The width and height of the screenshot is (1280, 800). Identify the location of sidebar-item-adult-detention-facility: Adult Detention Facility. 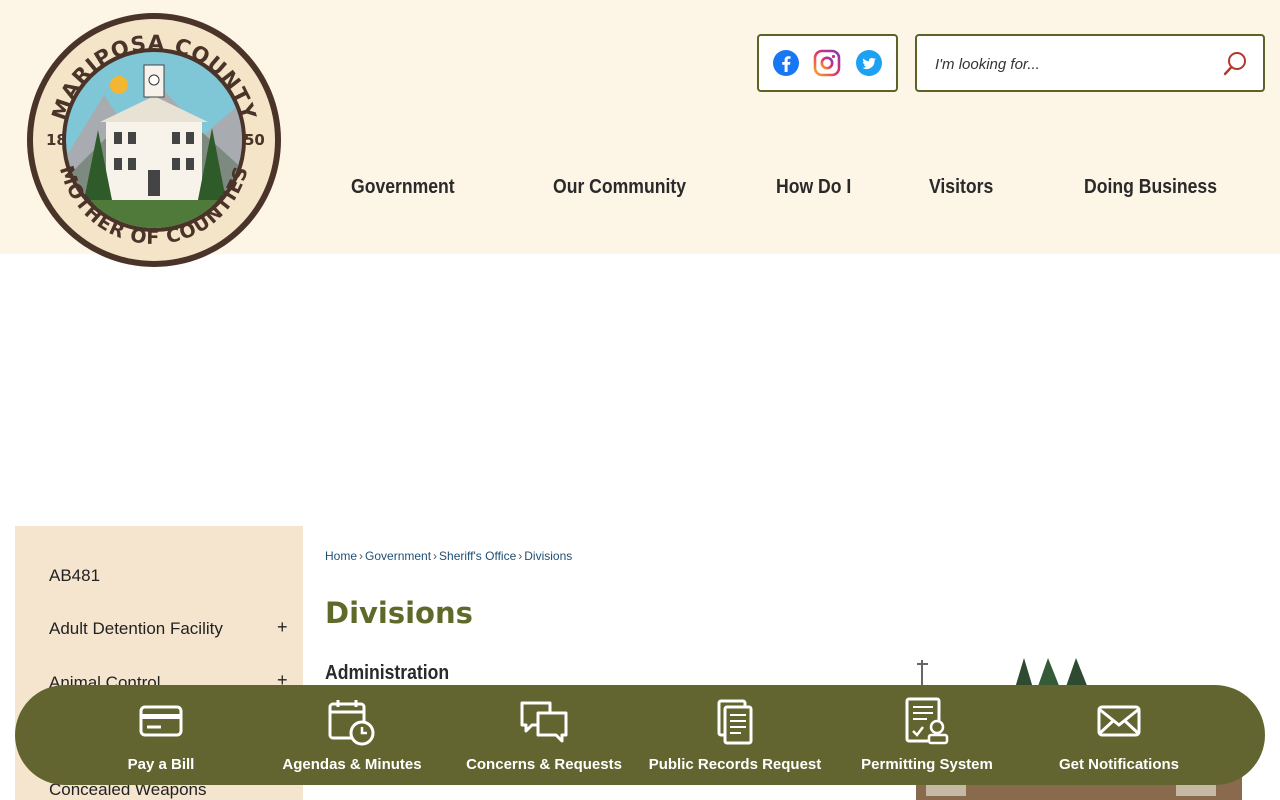
(136, 629).